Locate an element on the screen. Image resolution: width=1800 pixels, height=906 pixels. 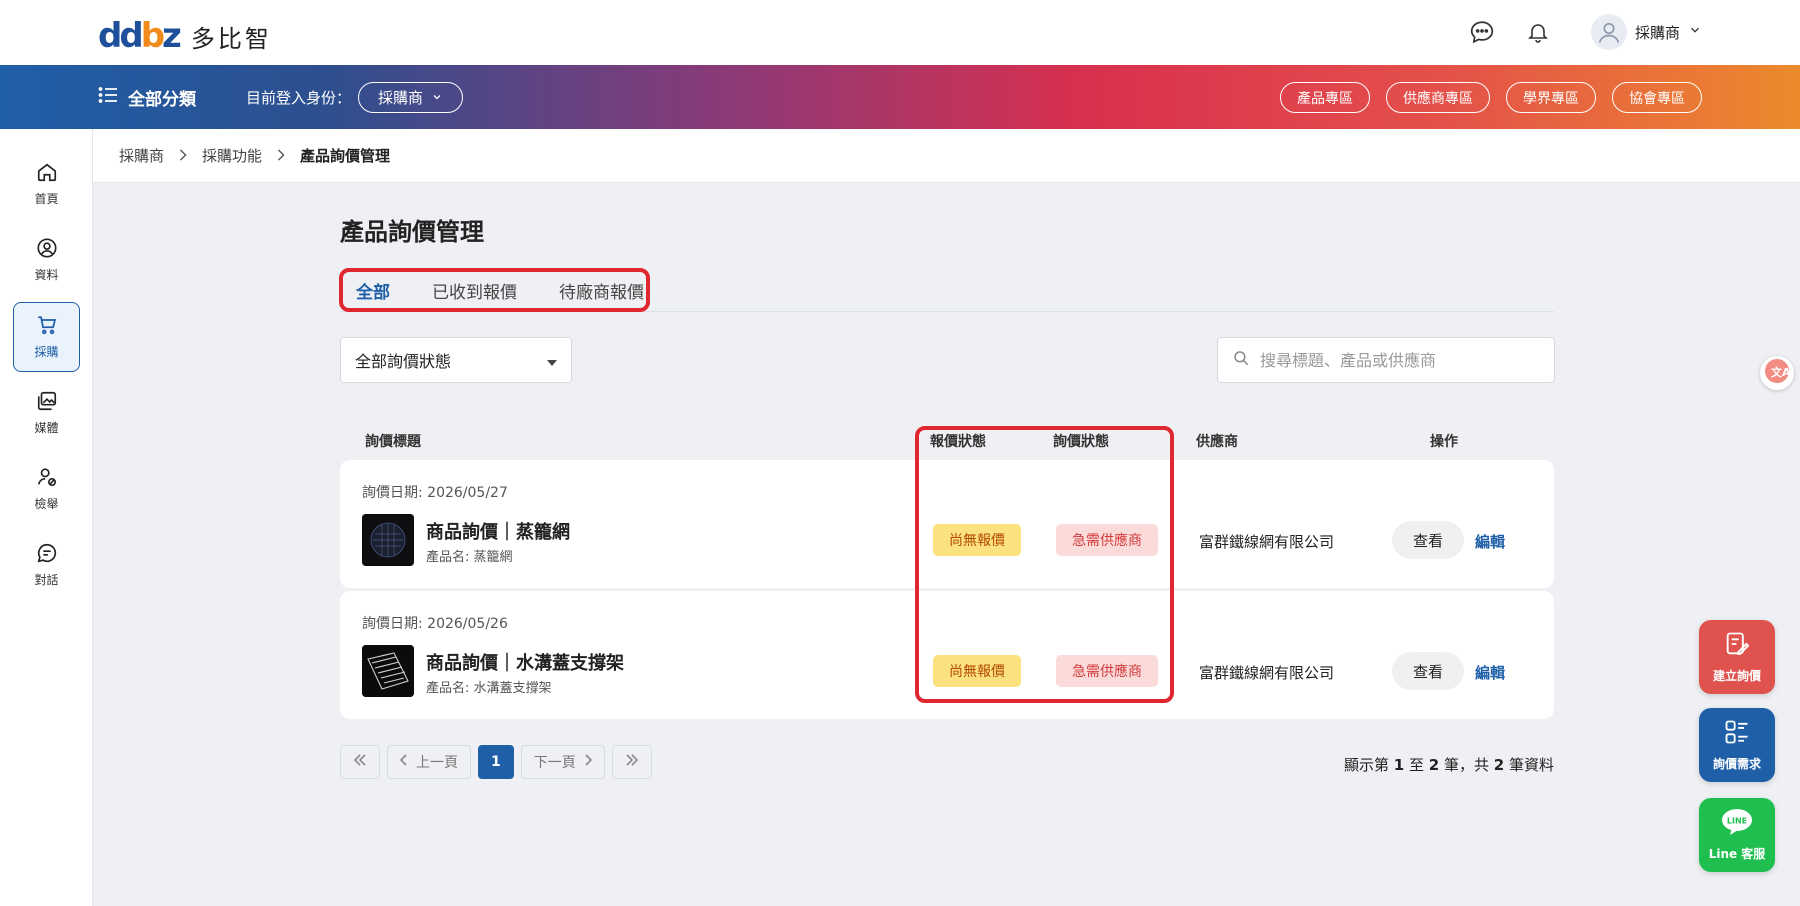
role-select: 採購商 is located at coordinates (410, 97).